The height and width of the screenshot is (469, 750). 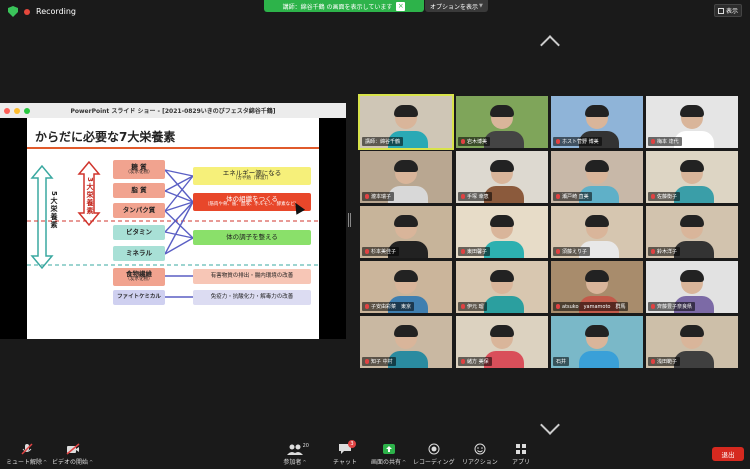 What do you see at coordinates (692, 177) in the screenshot?
I see `video-tile: 佐藤衡子` at bounding box center [692, 177].